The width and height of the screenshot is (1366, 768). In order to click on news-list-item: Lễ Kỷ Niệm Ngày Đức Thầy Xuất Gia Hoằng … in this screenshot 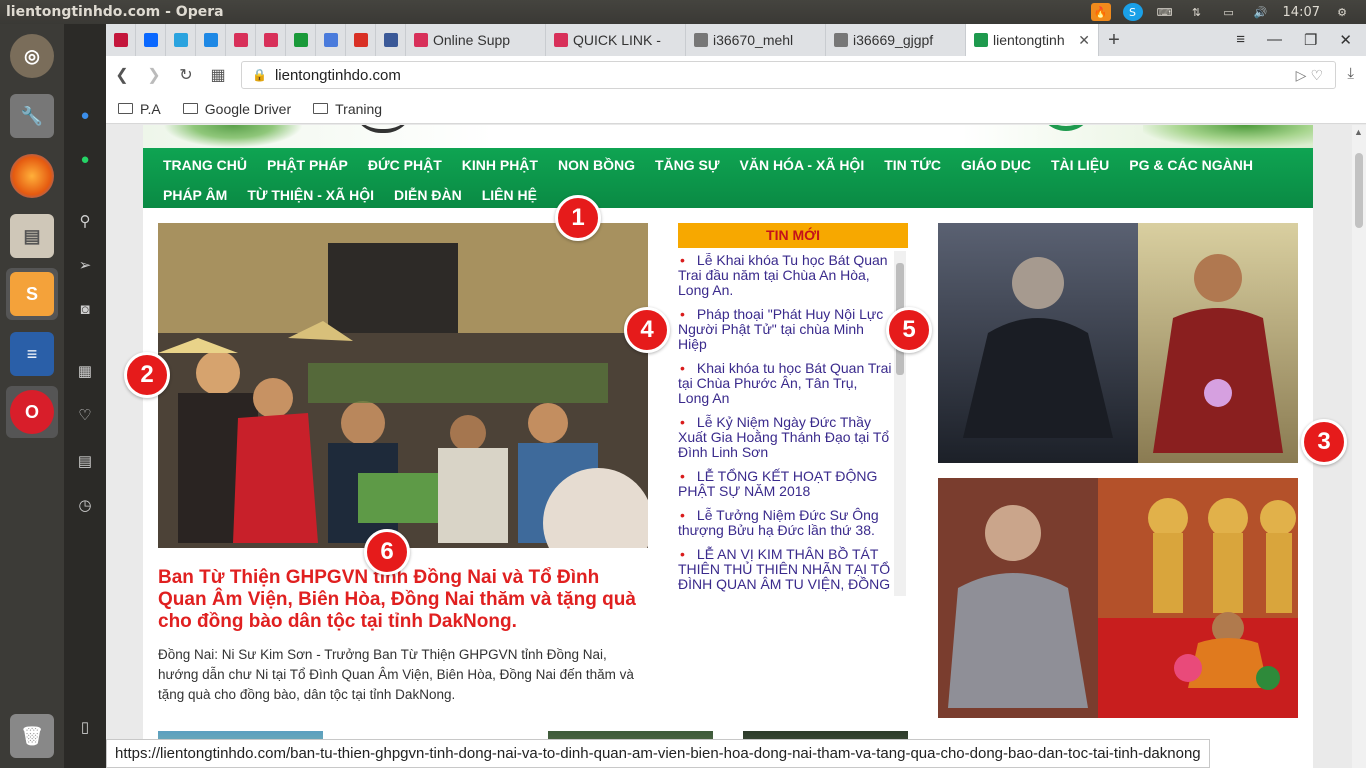, I will do `click(785, 437)`.